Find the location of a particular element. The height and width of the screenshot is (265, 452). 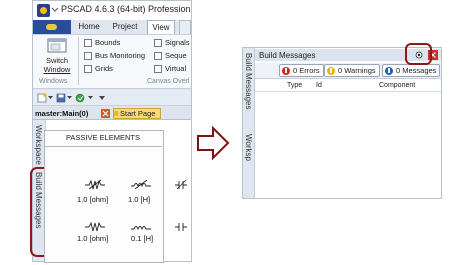

inductor-value-label: 1.0 [H] is located at coordinates (139, 199).